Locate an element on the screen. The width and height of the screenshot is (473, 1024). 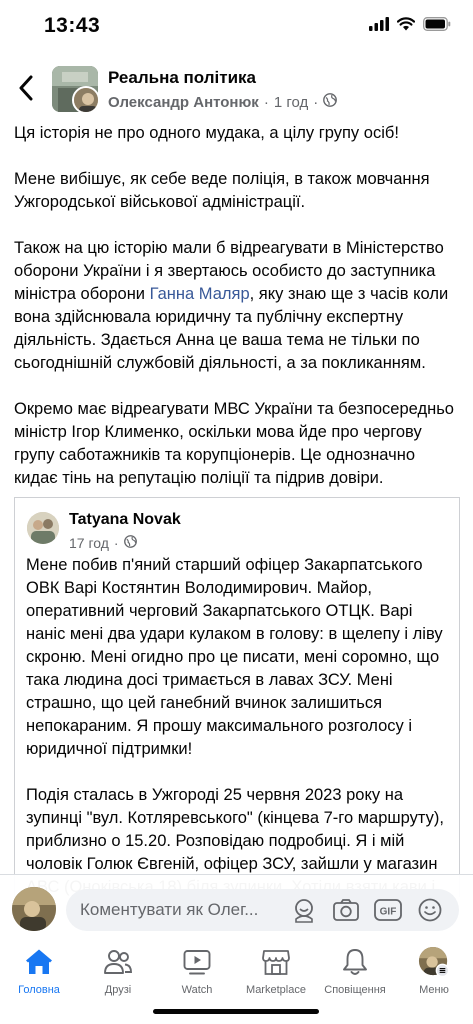
tab-label: Сповіщення is located at coordinates (355, 990).